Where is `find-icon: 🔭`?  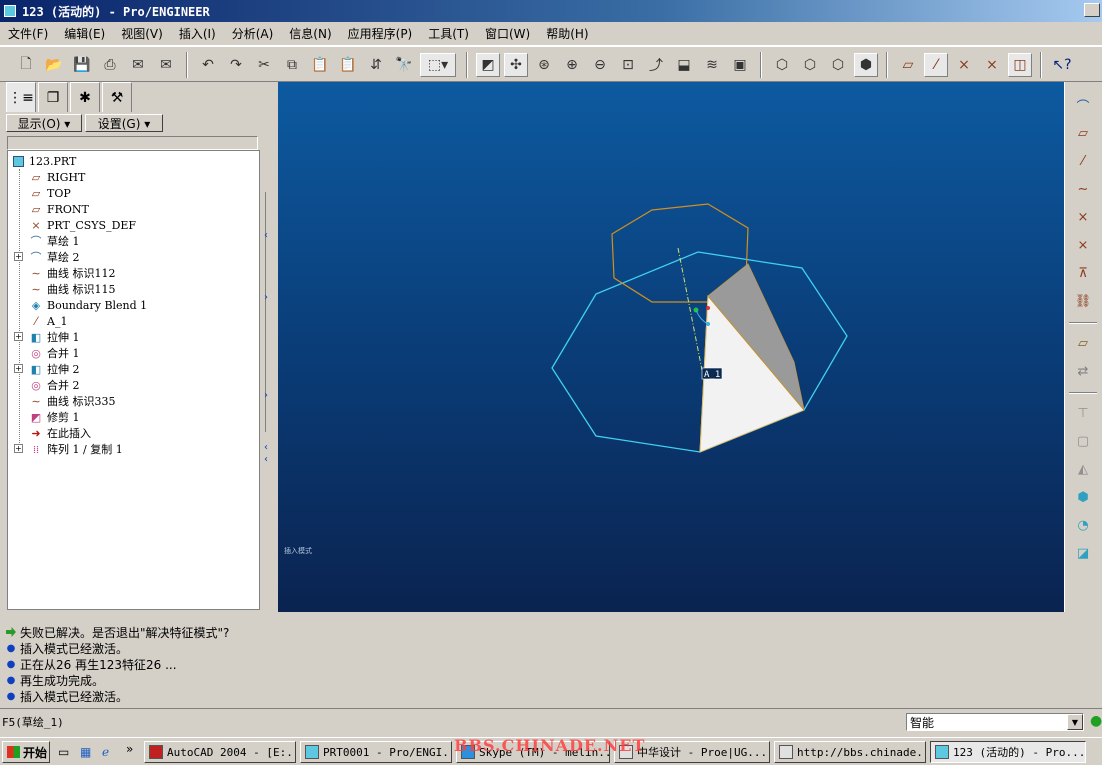
find-icon: 🔭 is located at coordinates (404, 65).